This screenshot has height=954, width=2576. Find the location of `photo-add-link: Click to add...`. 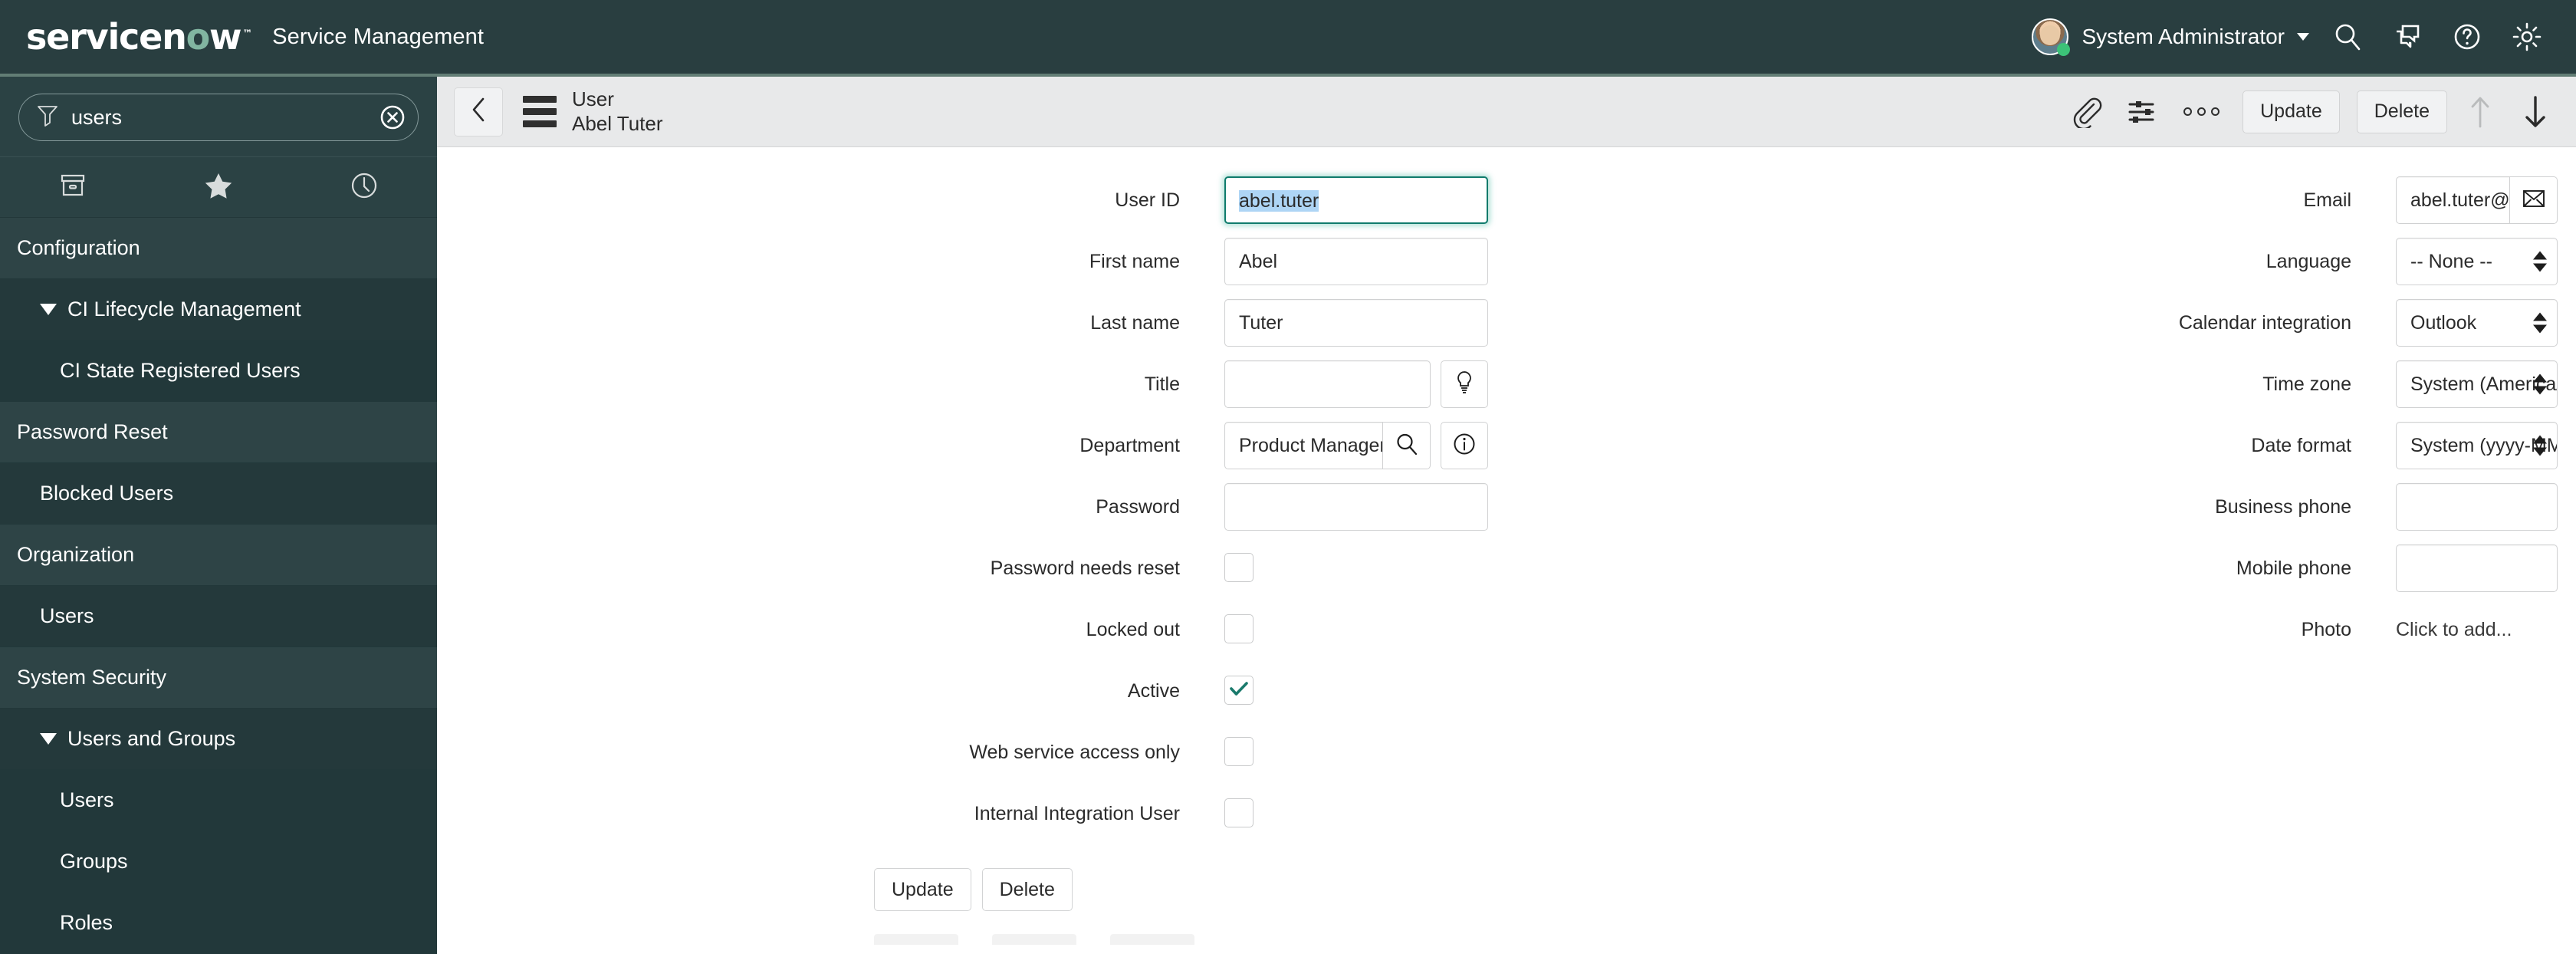

photo-add-link: Click to add... is located at coordinates (2454, 630).